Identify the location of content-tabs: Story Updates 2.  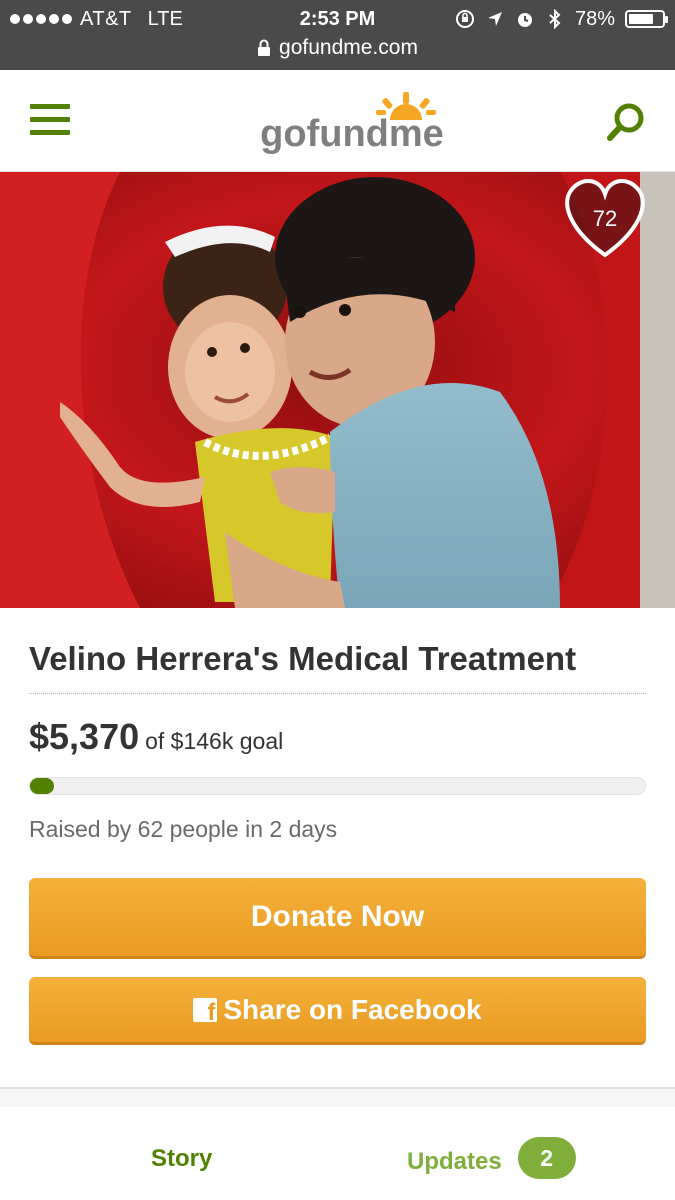
(337, 1153).